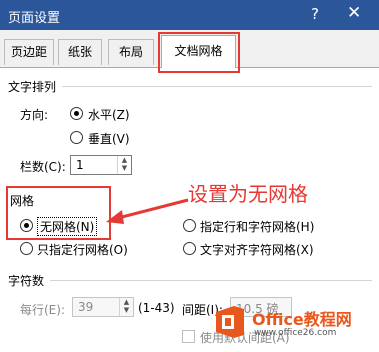 Image resolution: width=379 pixels, height=352 pixels. Describe the element at coordinates (199, 52) in the screenshot. I see `tab-highlight-box` at that location.